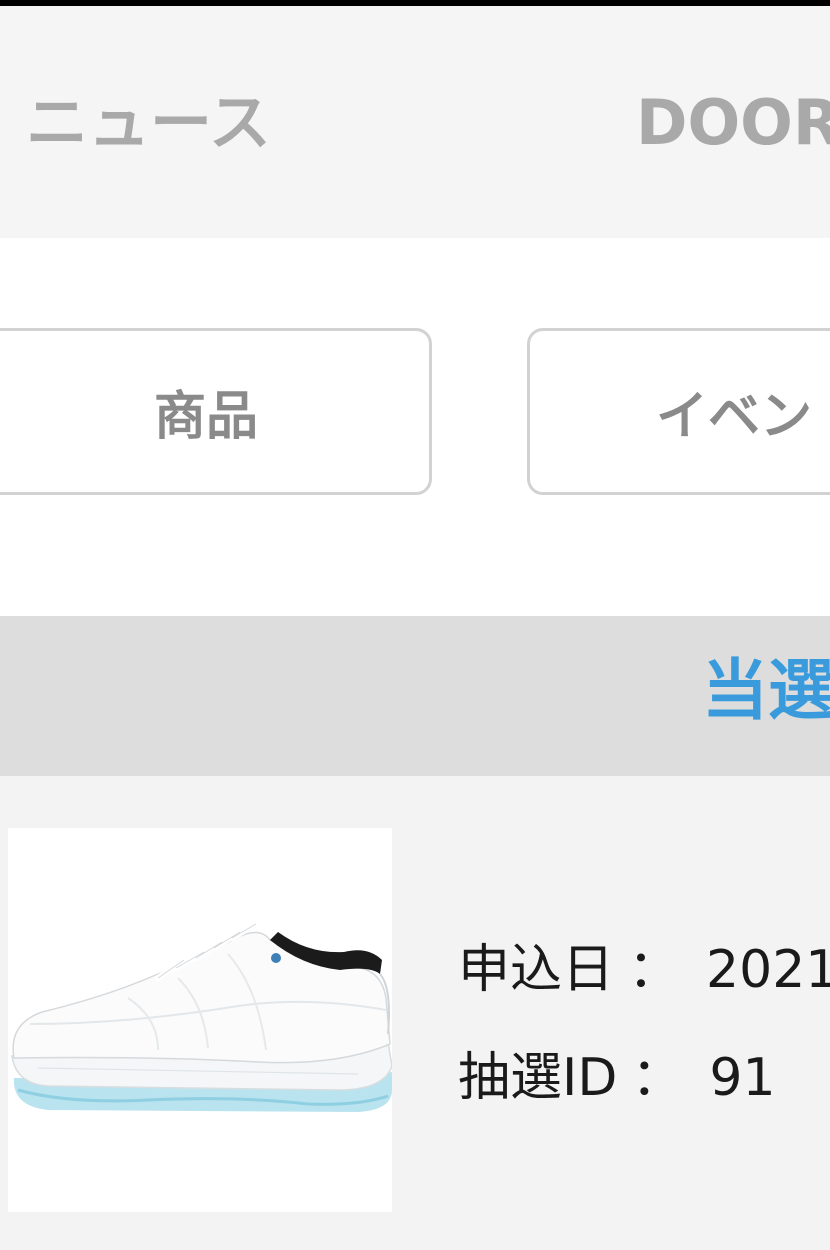 Image resolution: width=830 pixels, height=1250 pixels. I want to click on sneaker-image, so click(200, 1020).